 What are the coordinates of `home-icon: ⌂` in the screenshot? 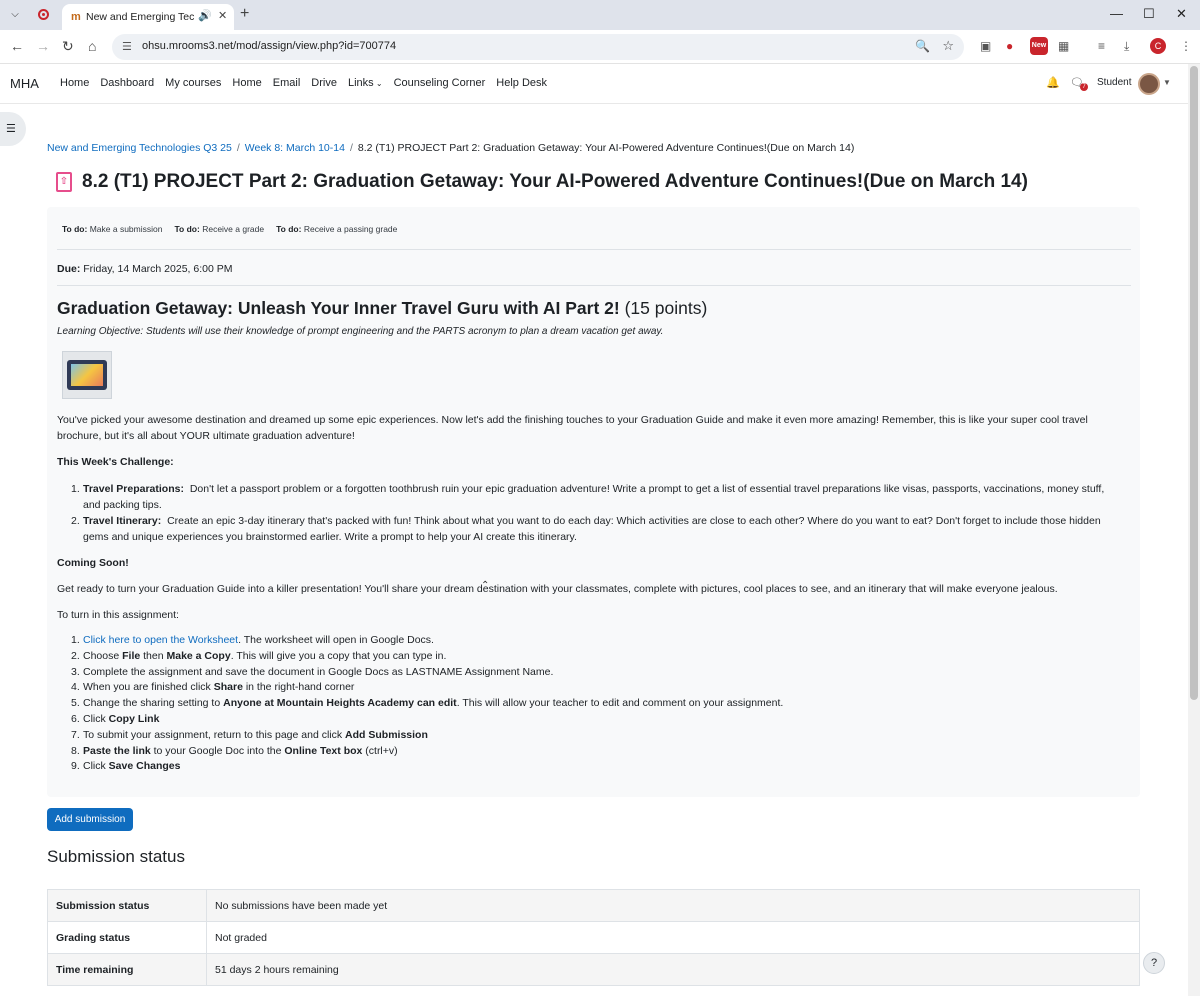 It's located at (92, 46).